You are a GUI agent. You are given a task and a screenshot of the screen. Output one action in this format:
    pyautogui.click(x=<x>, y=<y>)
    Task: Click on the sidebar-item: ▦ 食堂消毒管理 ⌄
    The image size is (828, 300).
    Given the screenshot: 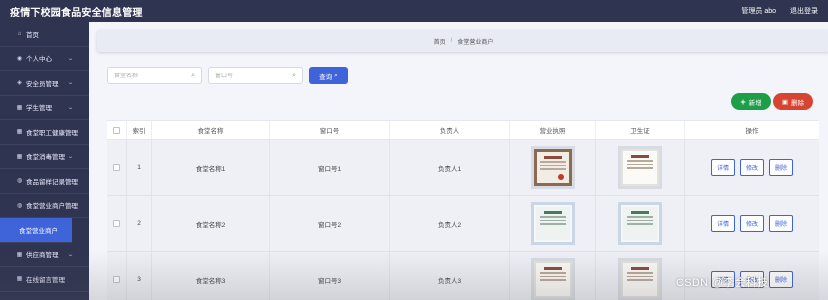 What is the action you would take?
    pyautogui.click(x=44, y=157)
    